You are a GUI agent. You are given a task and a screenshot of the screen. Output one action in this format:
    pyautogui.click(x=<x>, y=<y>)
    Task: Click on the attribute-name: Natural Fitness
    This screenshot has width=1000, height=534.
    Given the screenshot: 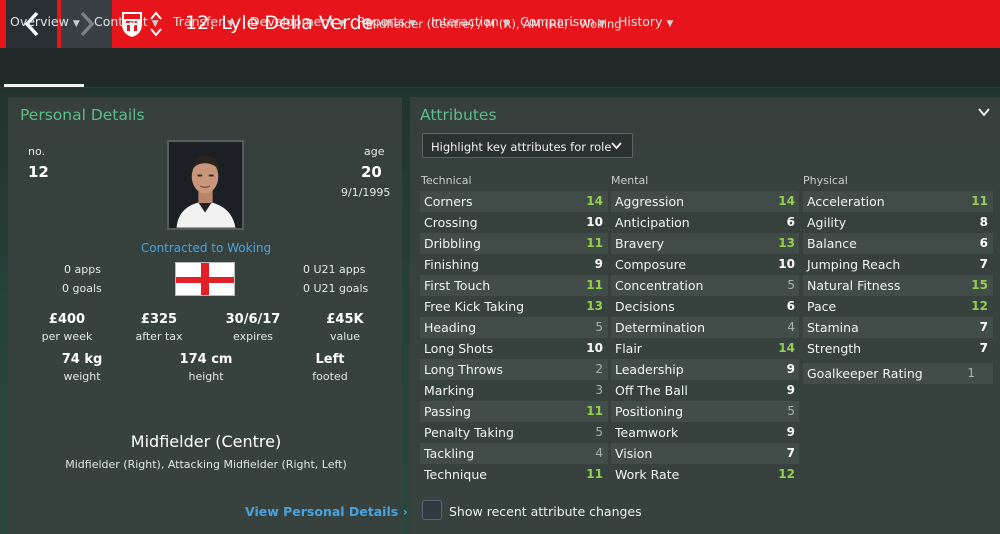 What is the action you would take?
    pyautogui.click(x=854, y=285)
    